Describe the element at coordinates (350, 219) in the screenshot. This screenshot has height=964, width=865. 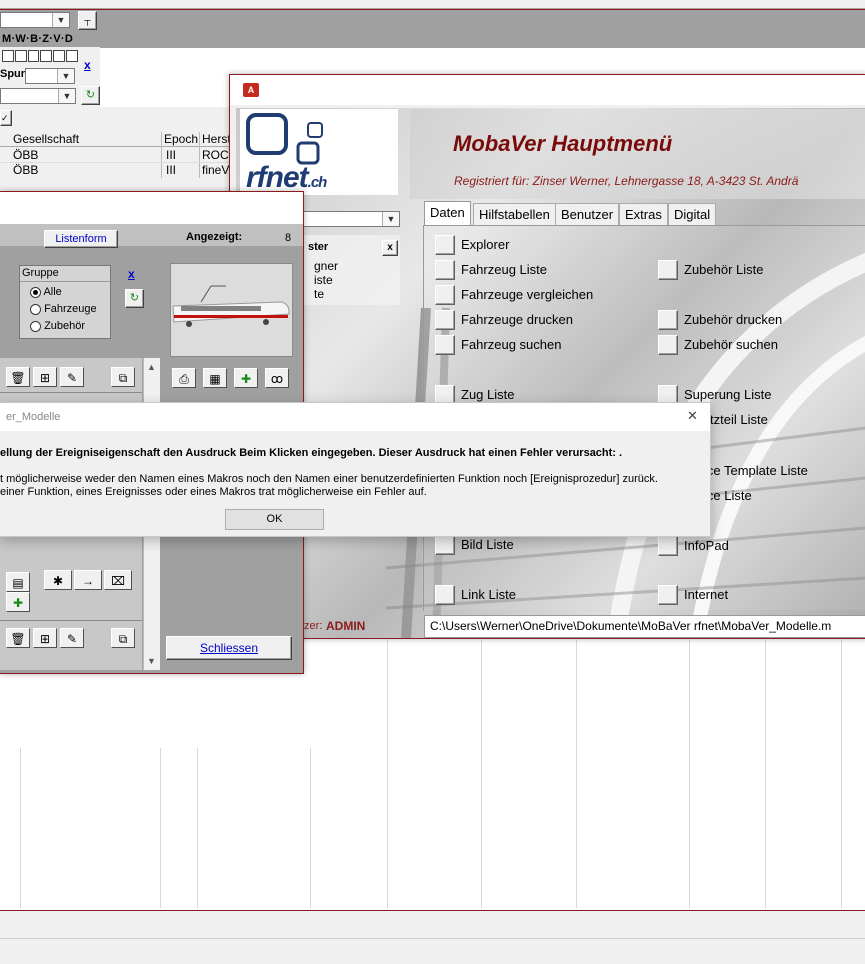
I see `menu-combo: ▼` at that location.